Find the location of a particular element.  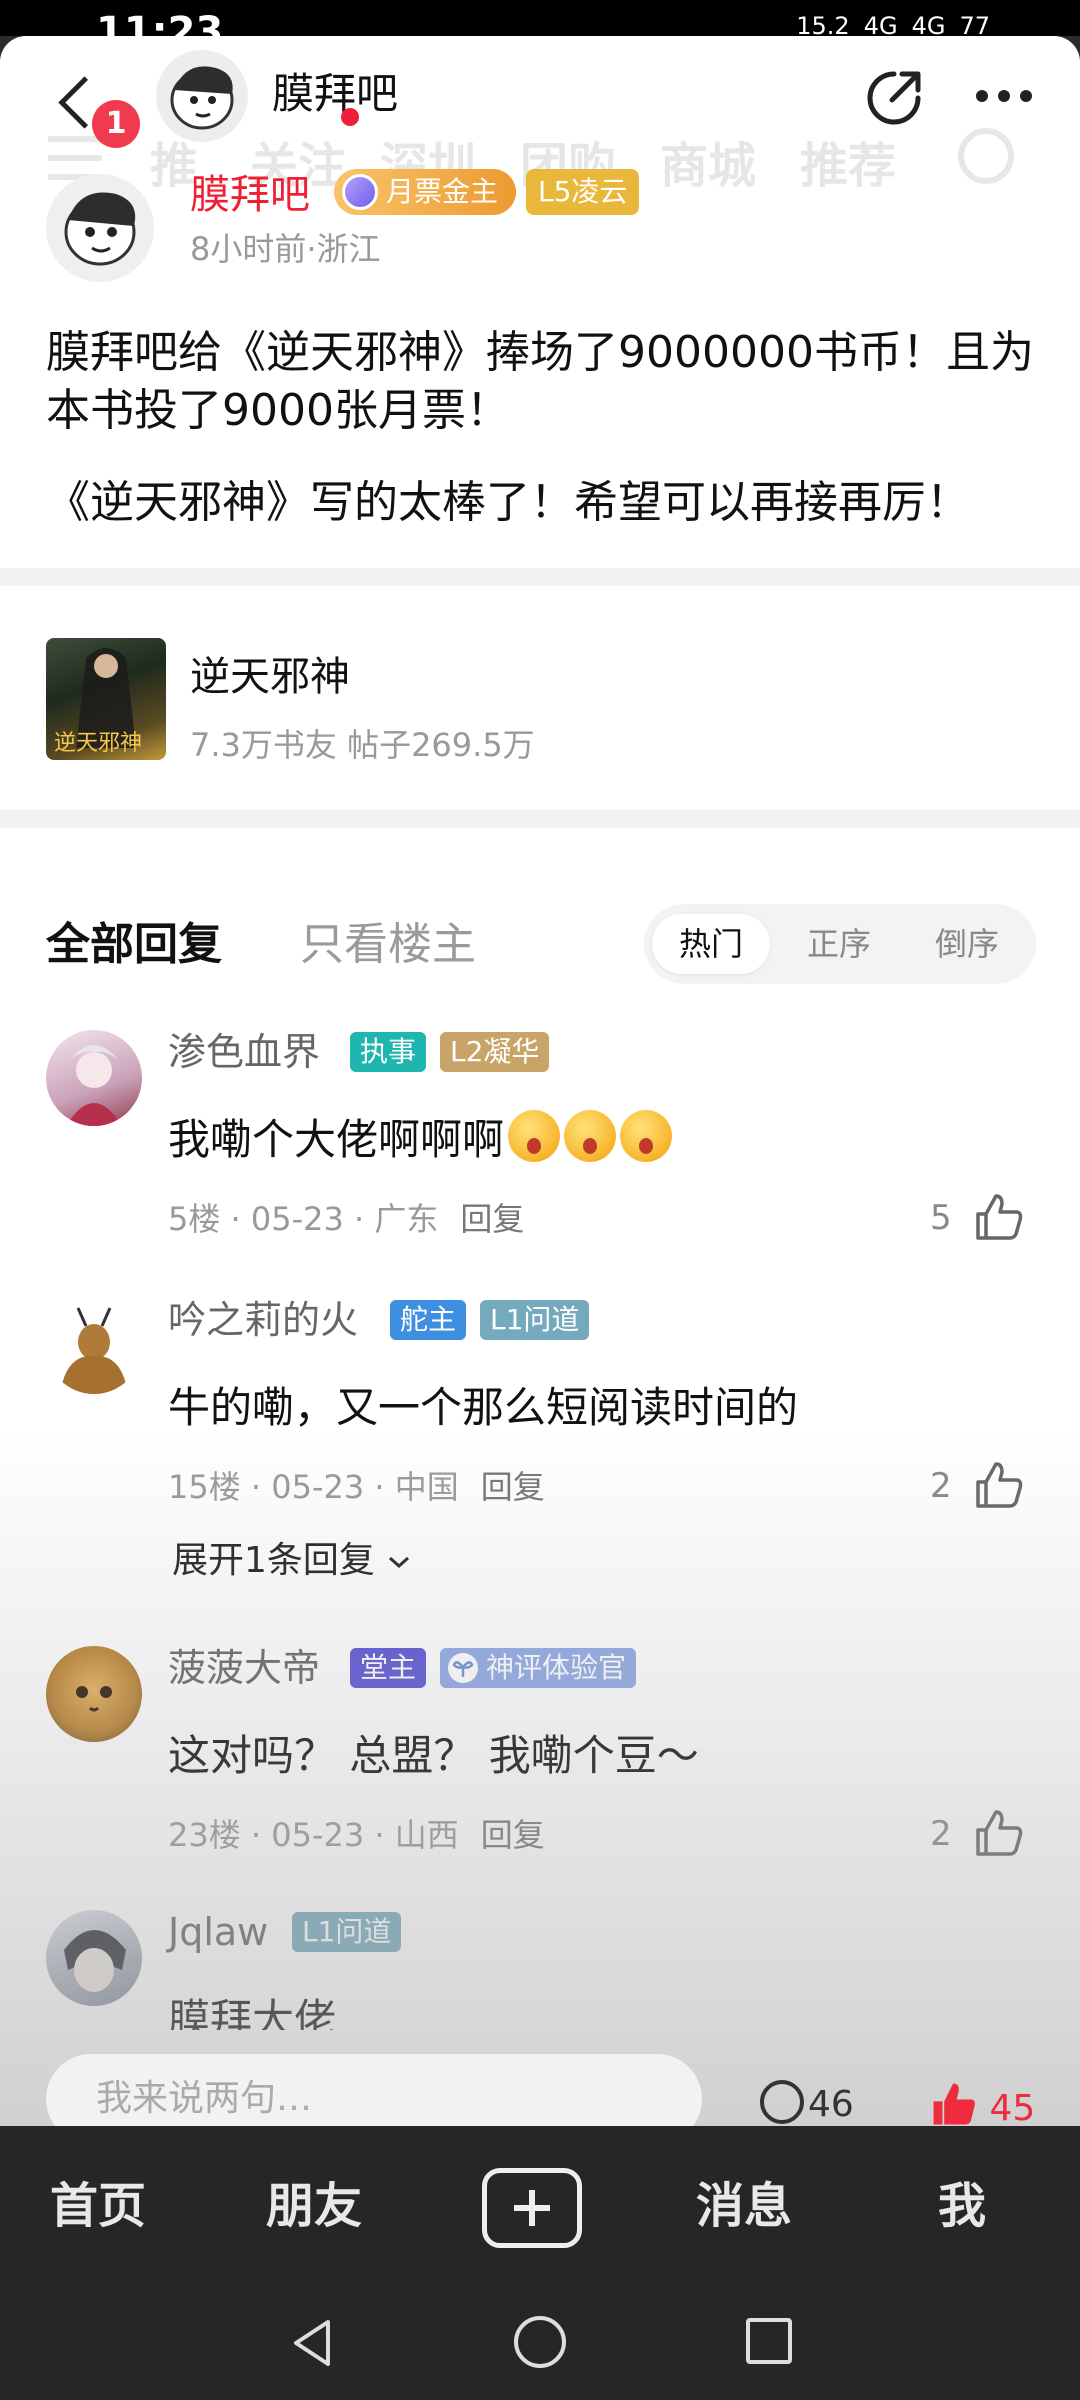

sort-ascending: 正序 is located at coordinates (839, 944).